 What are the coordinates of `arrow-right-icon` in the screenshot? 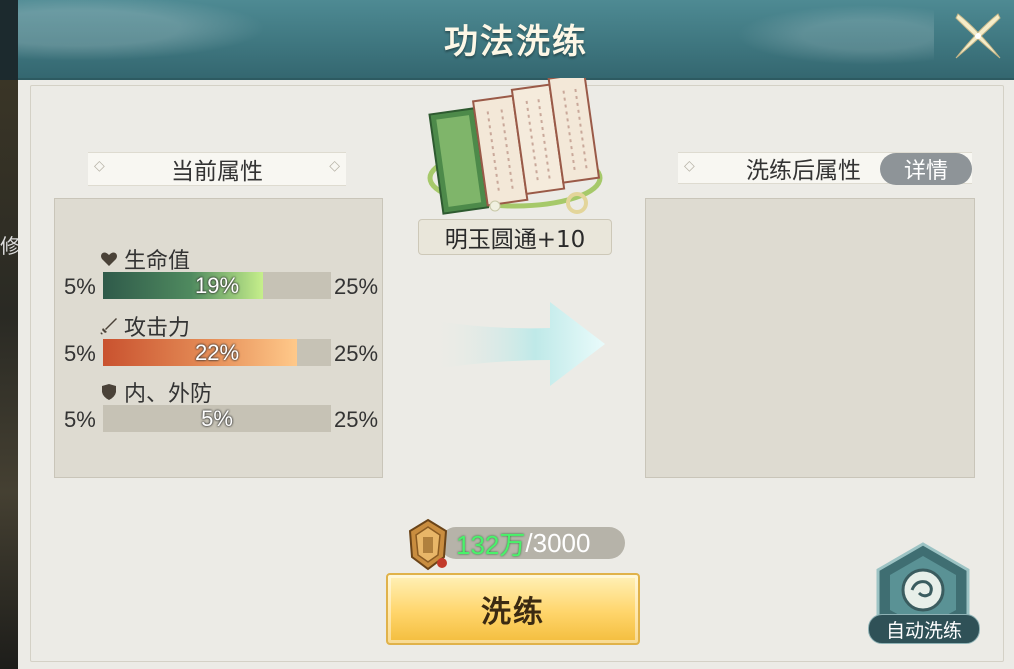 It's located at (517, 344).